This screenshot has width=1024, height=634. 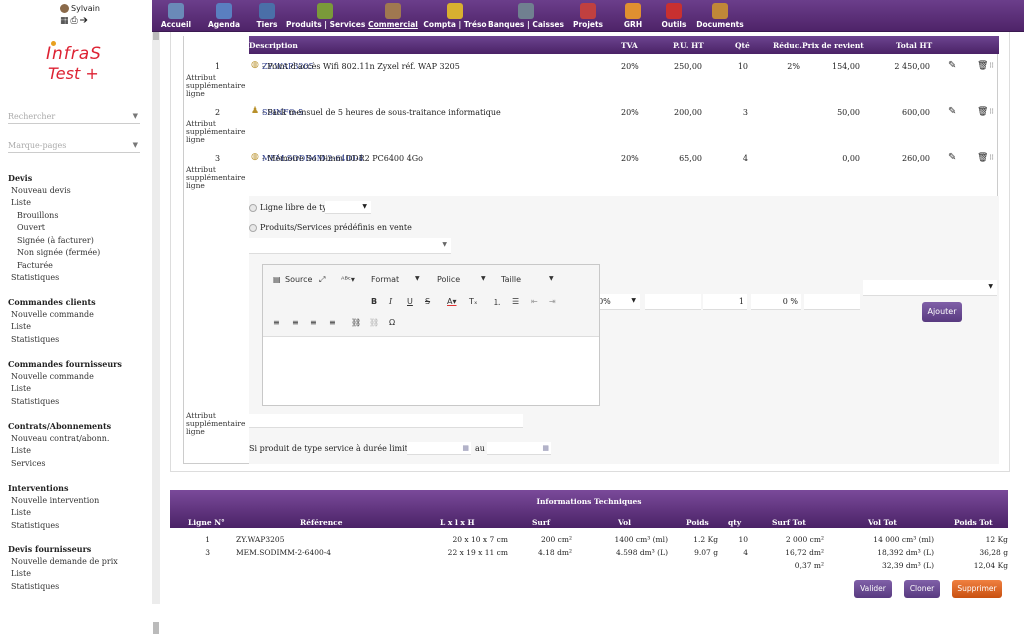 What do you see at coordinates (439, 448) in the screenshot?
I see `date-from-input: ▦` at bounding box center [439, 448].